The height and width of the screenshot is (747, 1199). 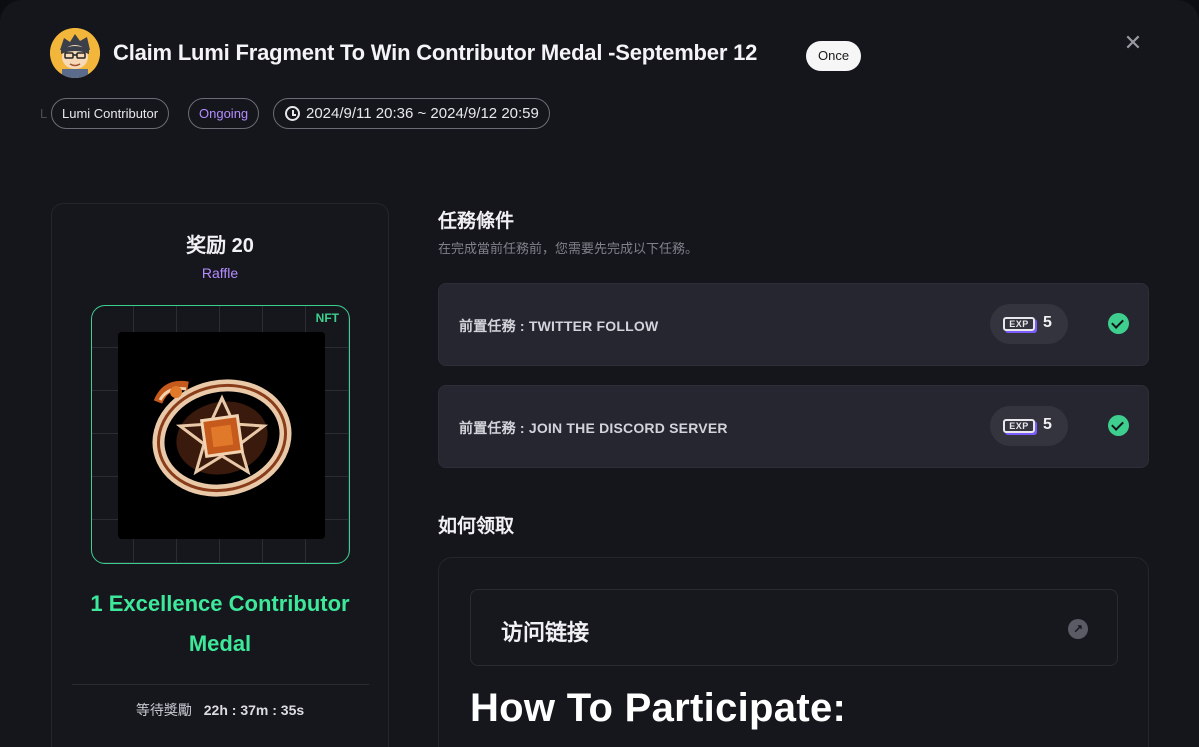 I want to click on close-button: ✕, so click(x=1133, y=43).